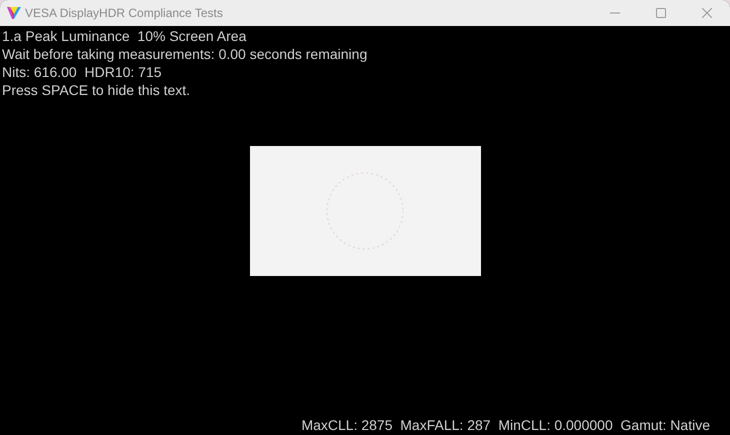 The image size is (730, 435). I want to click on info-text: Nits: 616.00 HDR10: 715, so click(82, 72).